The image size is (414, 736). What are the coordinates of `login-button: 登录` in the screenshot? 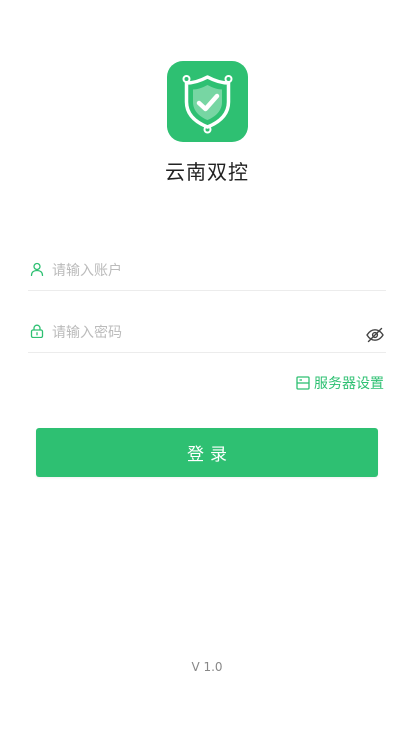 It's located at (207, 452).